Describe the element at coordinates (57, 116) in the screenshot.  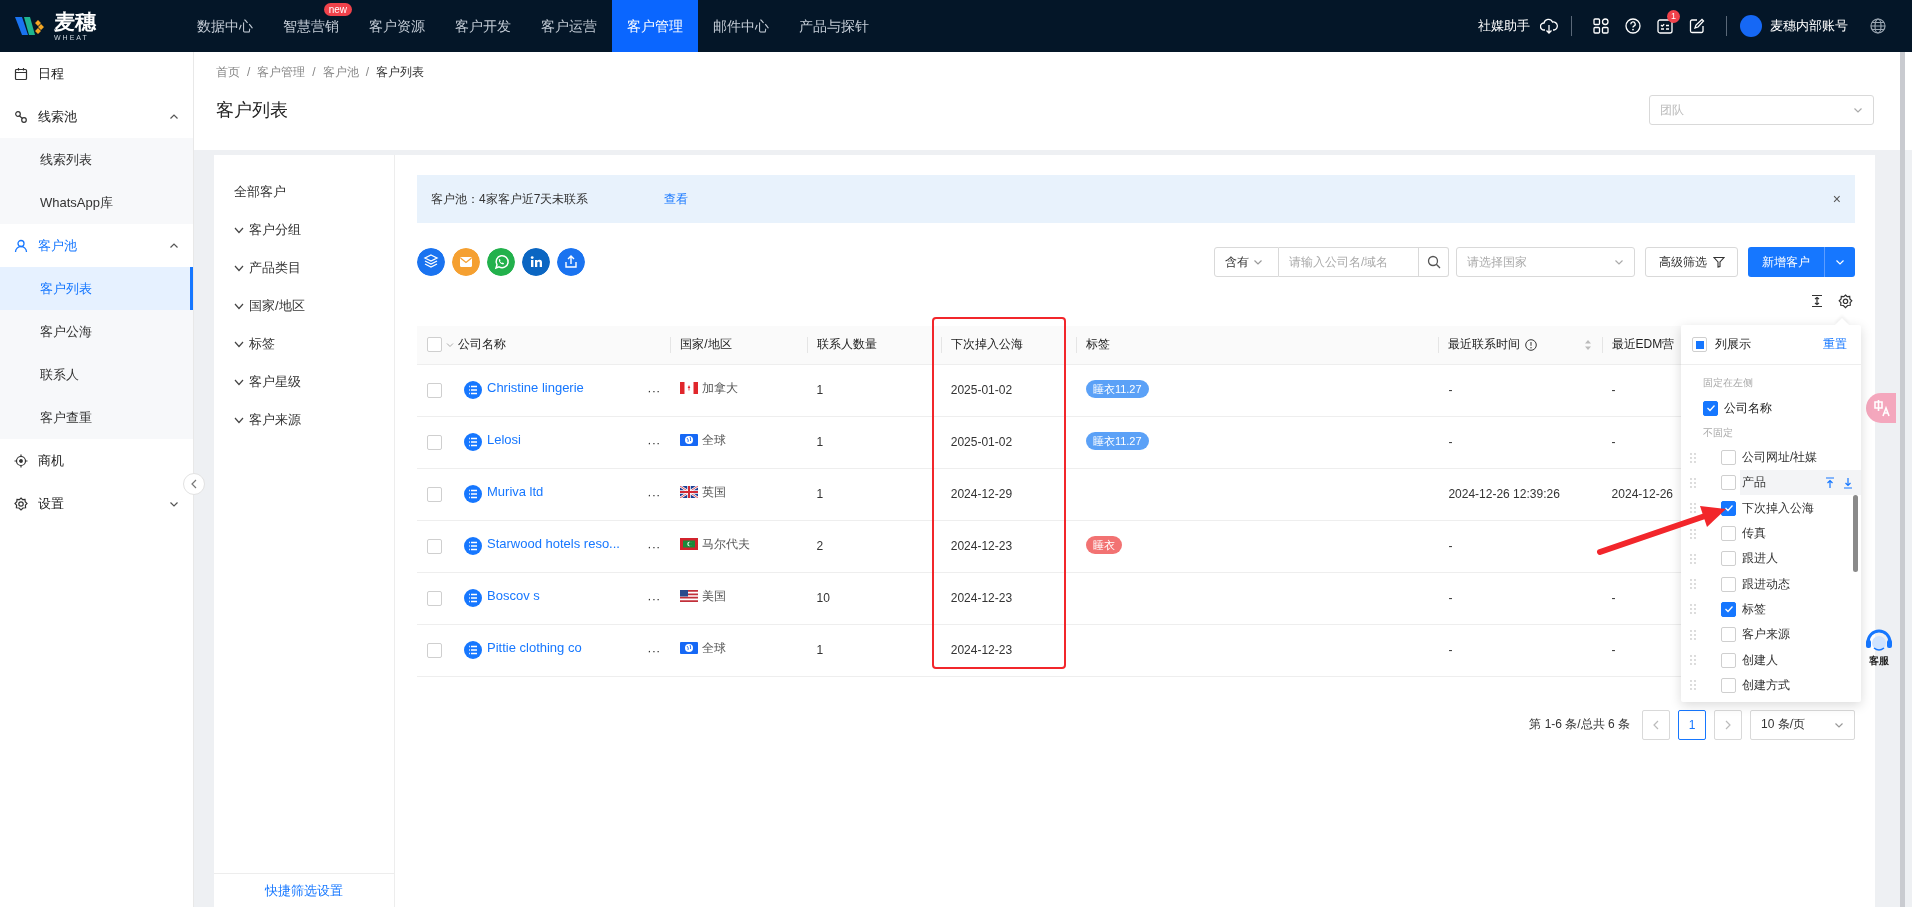
I see `sidebar-item: 线索池` at that location.